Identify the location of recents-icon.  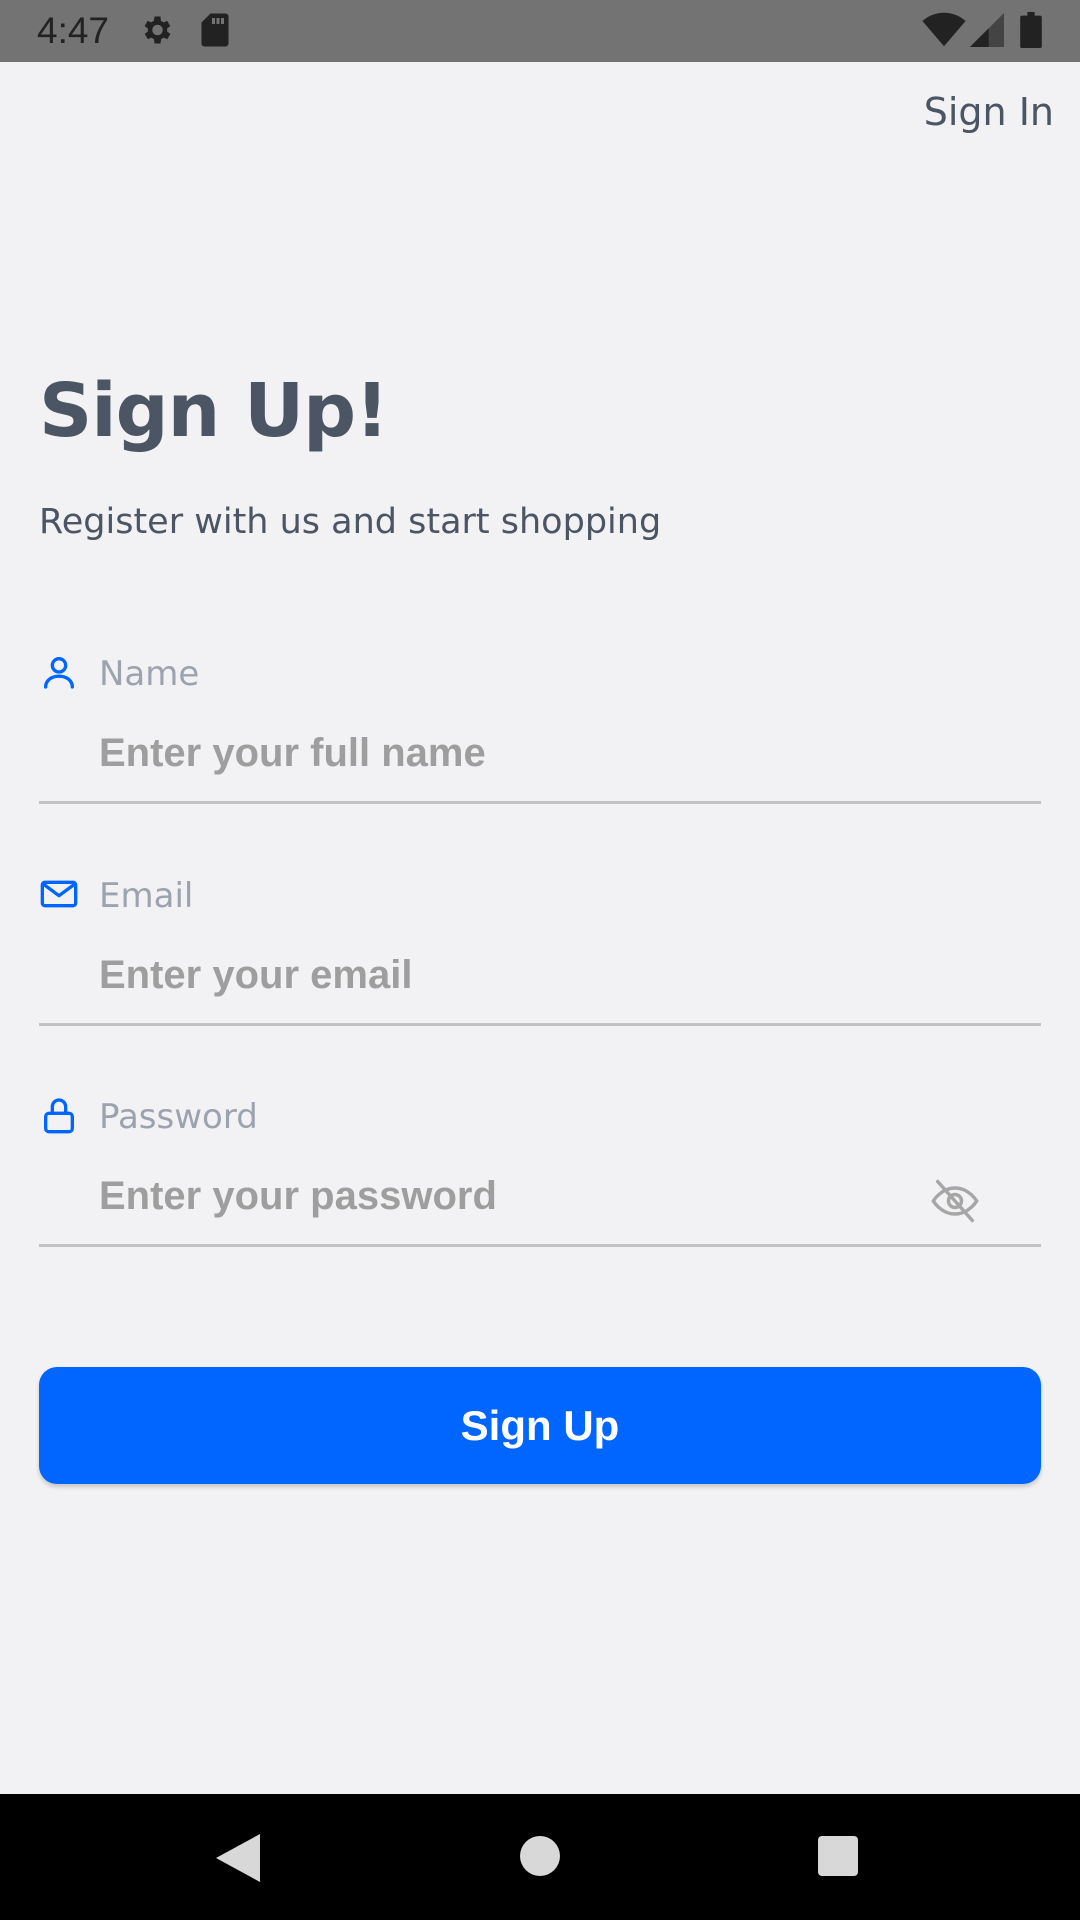
(838, 1858).